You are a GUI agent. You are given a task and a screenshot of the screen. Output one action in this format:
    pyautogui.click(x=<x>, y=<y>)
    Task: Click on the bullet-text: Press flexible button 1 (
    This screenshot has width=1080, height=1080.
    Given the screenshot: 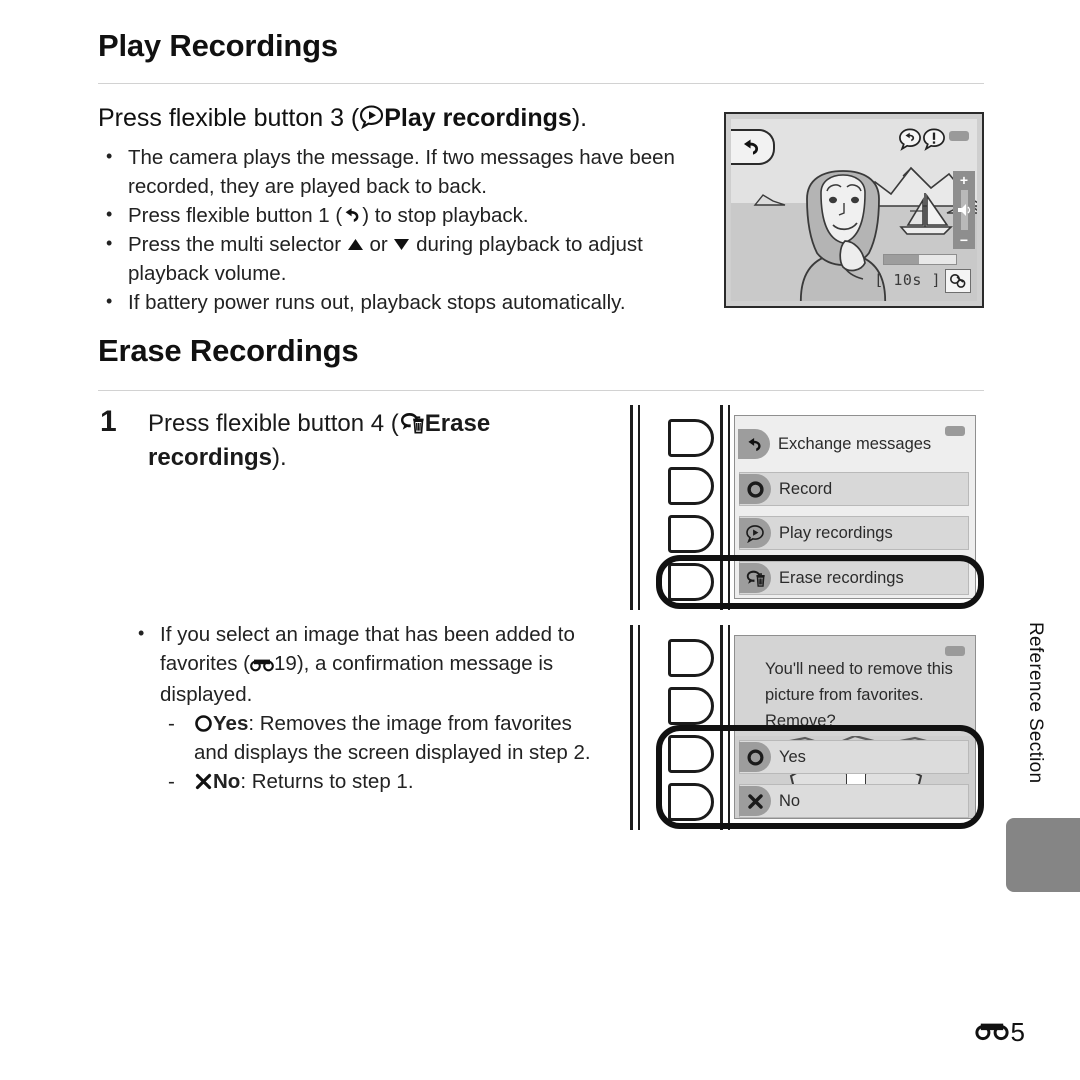 What is the action you would take?
    pyautogui.click(x=235, y=215)
    